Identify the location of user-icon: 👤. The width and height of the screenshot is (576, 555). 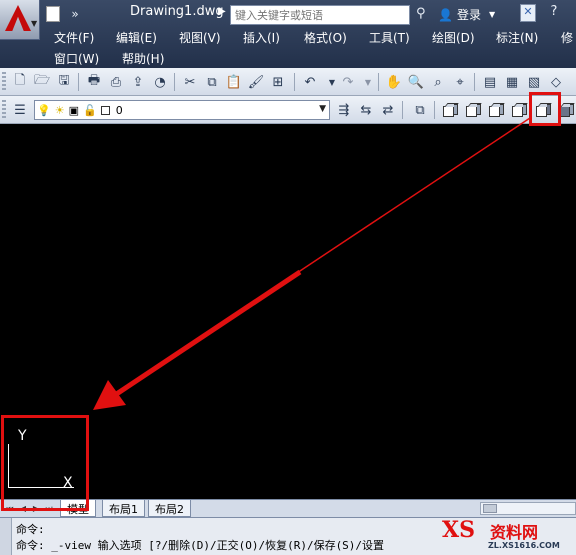
(445, 14).